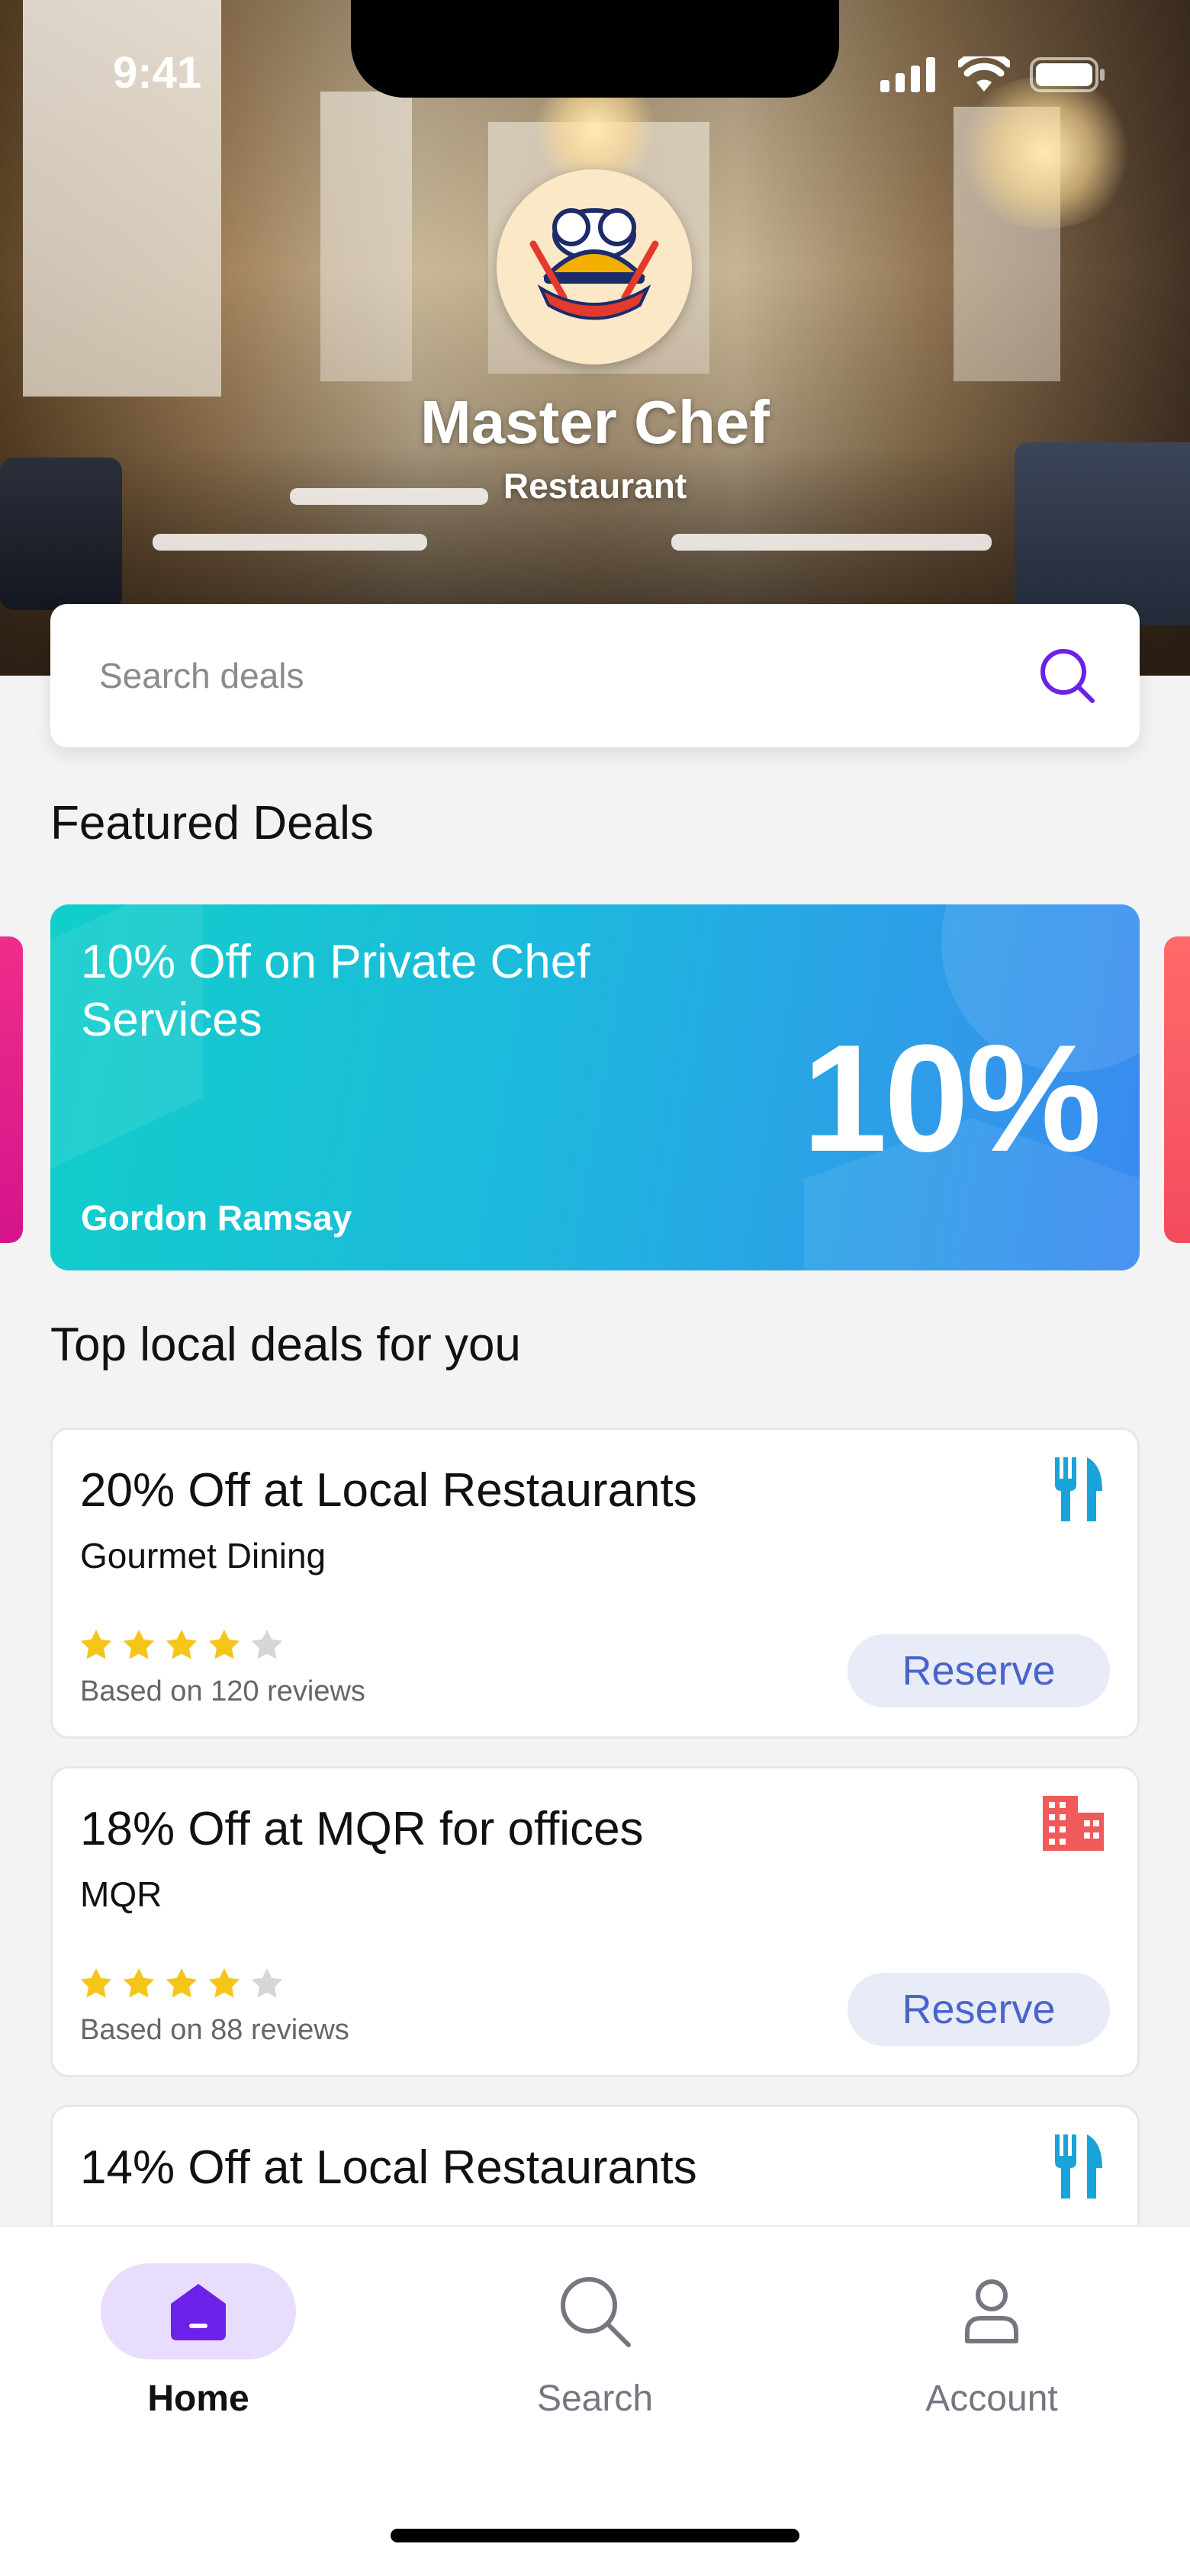 This screenshot has height=2576, width=1190. I want to click on tab-account: Account, so click(991, 2341).